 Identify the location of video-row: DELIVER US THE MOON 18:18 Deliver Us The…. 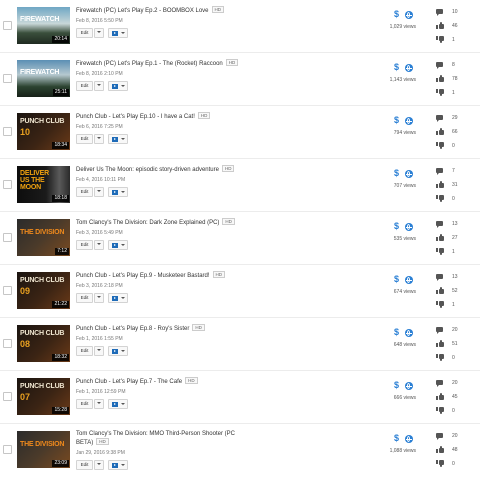
(240, 185).